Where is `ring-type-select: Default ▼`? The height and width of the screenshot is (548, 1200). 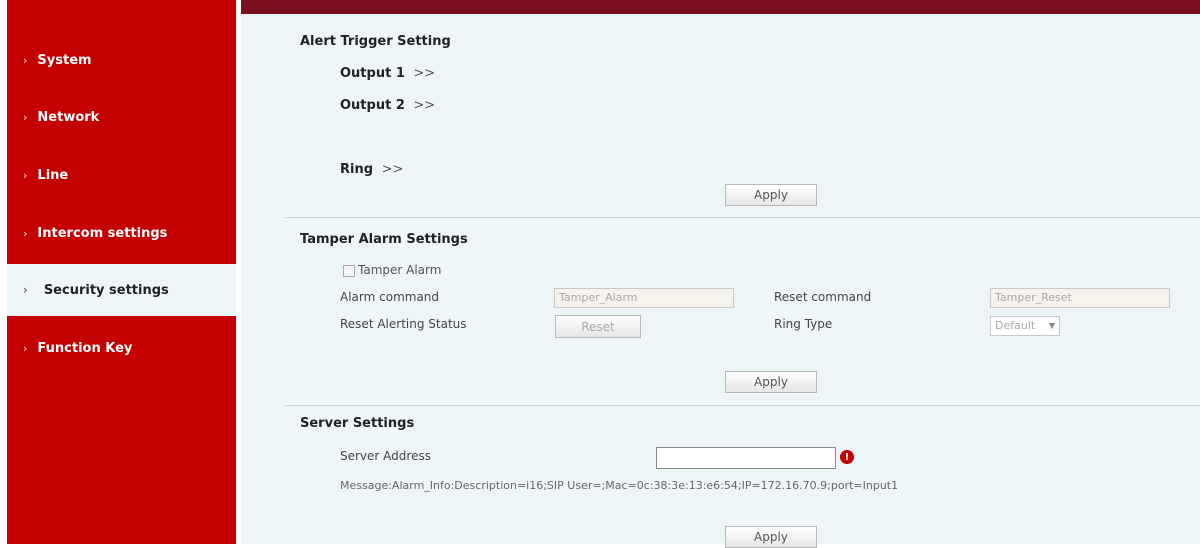
ring-type-select: Default ▼ is located at coordinates (1025, 326).